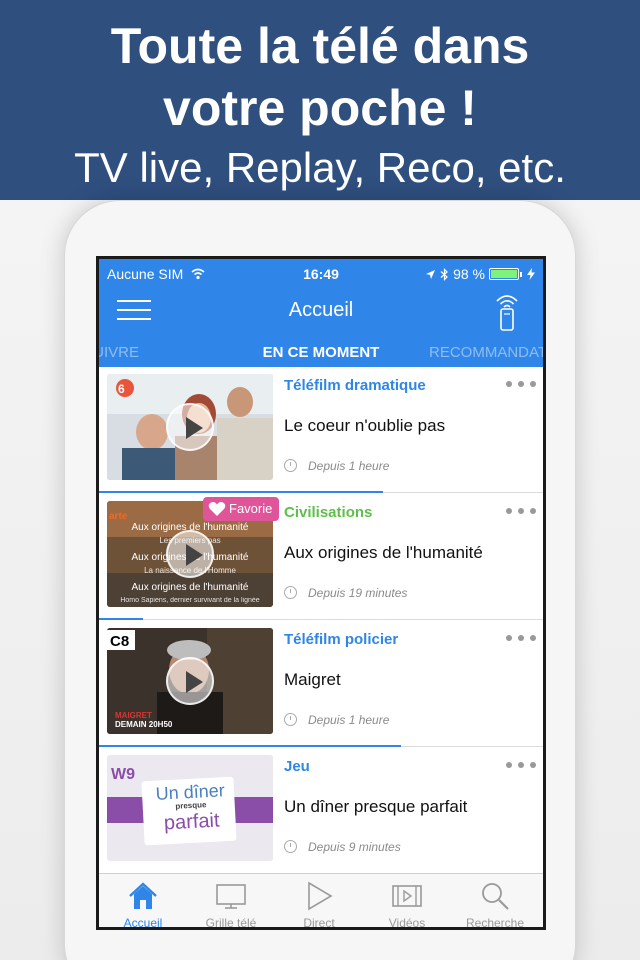 This screenshot has height=960, width=640. What do you see at coordinates (358, 593) in the screenshot?
I see `program-since: Depuis 19 minutes` at bounding box center [358, 593].